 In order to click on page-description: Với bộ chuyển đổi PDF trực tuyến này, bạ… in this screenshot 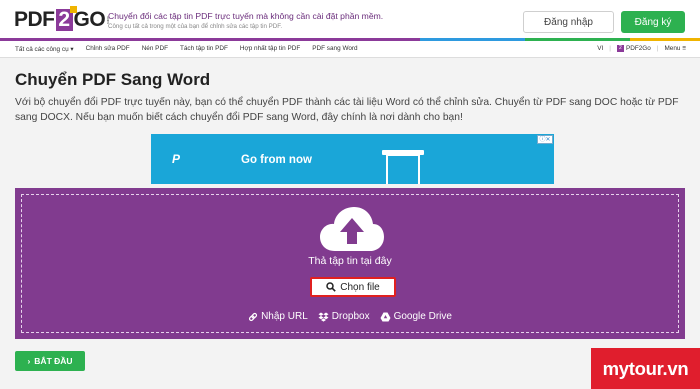, I will do `click(347, 110)`.